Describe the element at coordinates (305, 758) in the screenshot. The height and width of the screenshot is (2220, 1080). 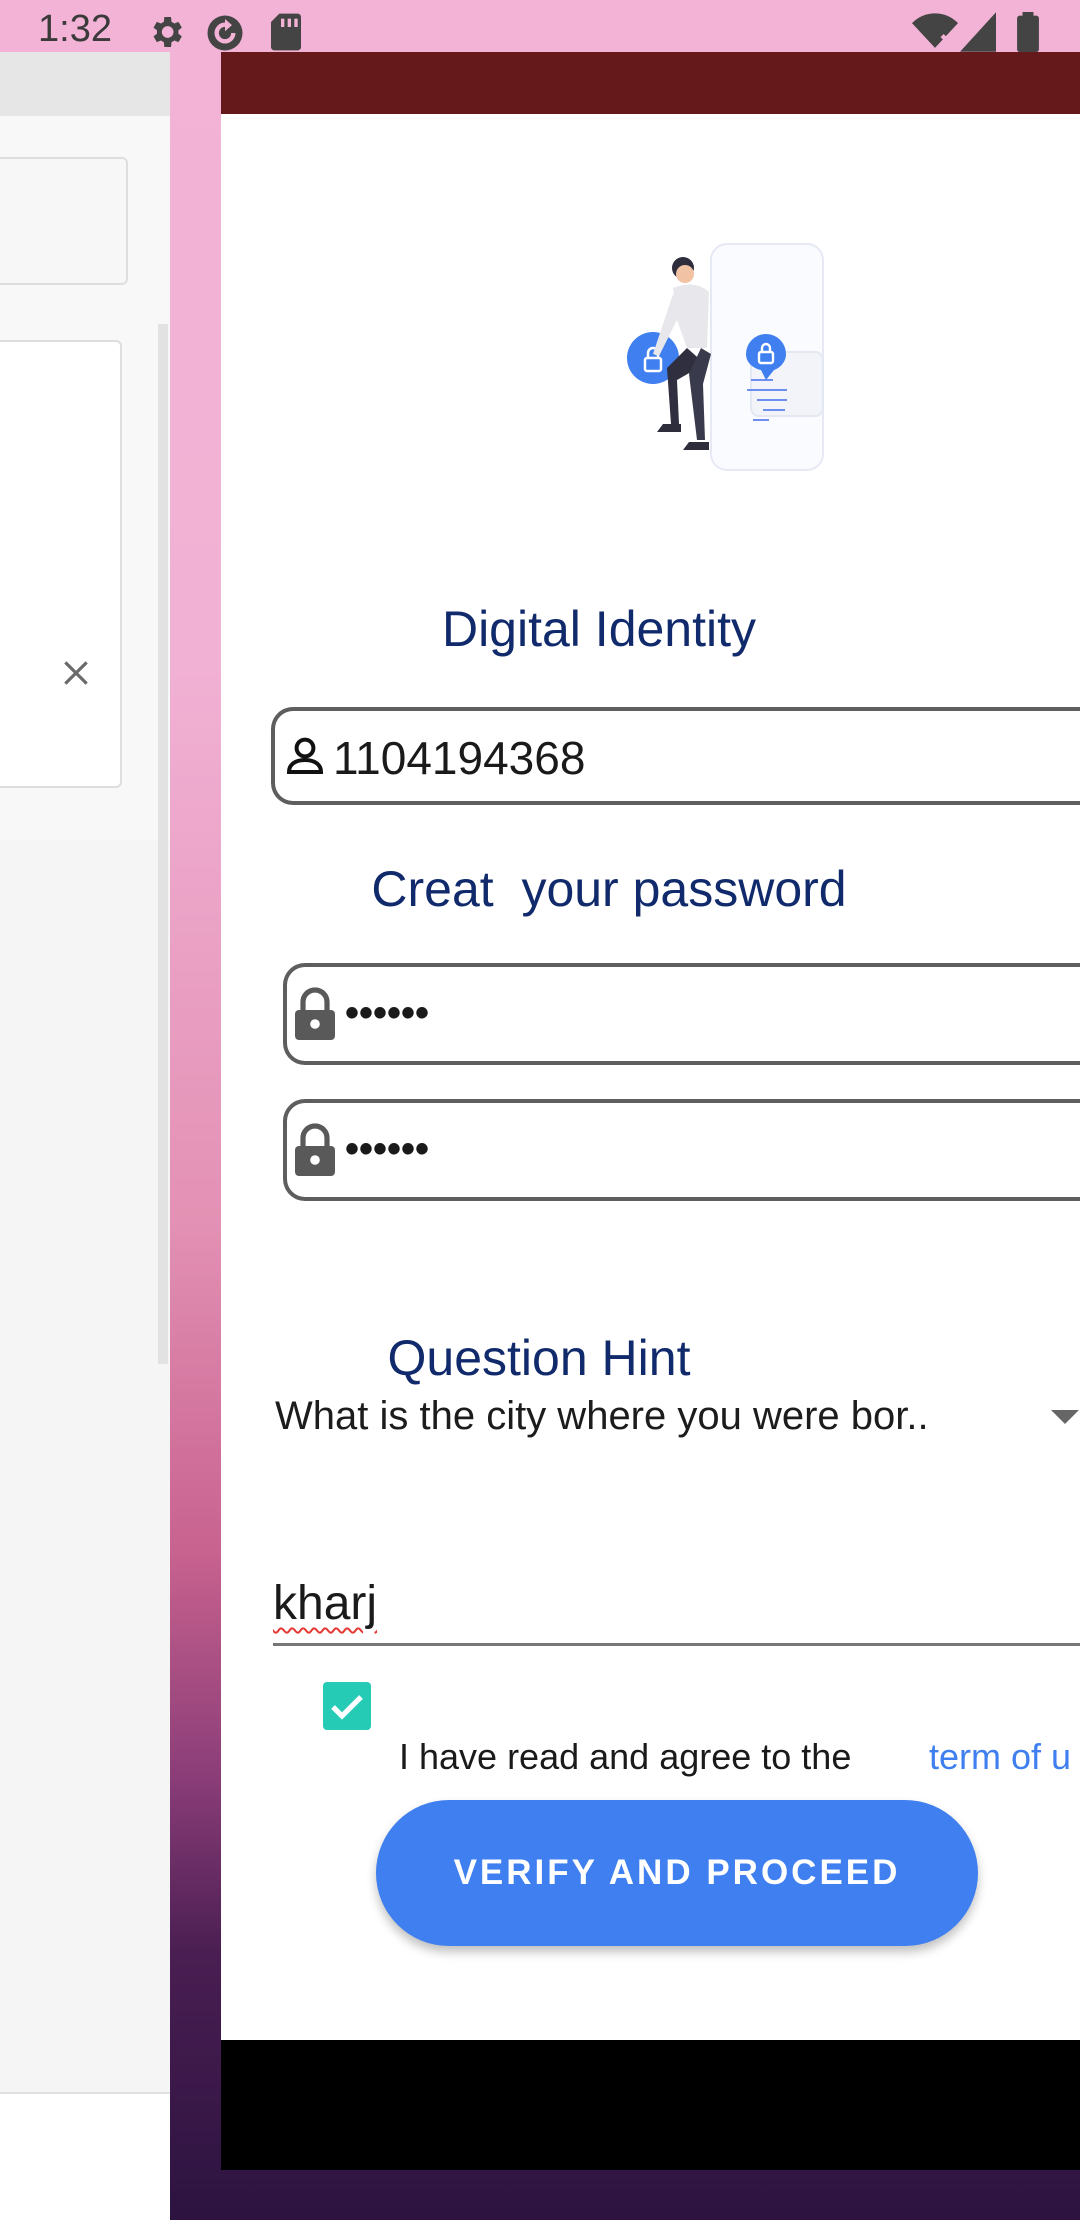
I see `person-icon` at that location.